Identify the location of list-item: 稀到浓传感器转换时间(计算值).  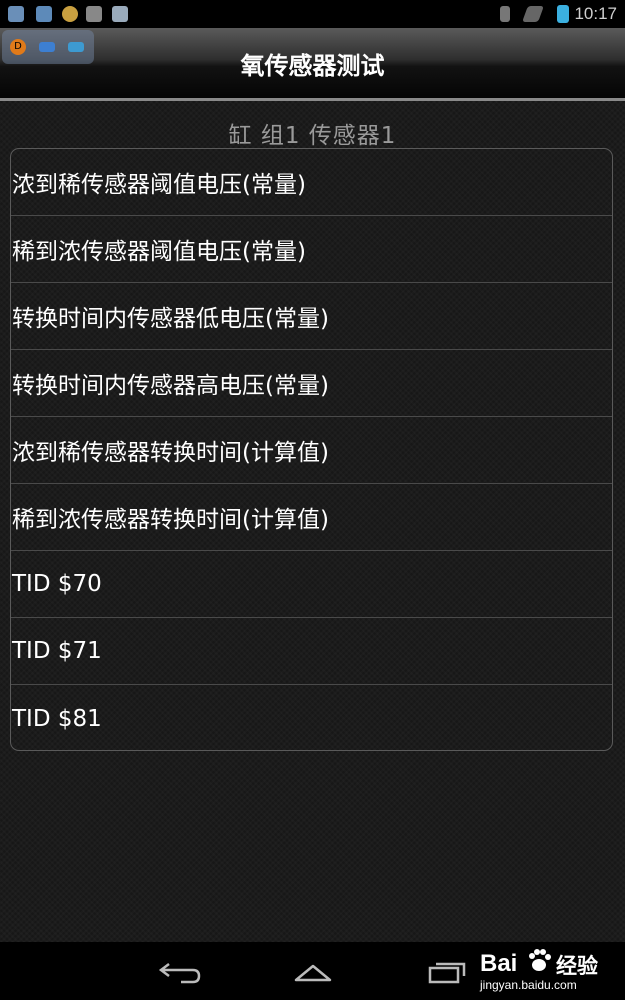
(311, 517).